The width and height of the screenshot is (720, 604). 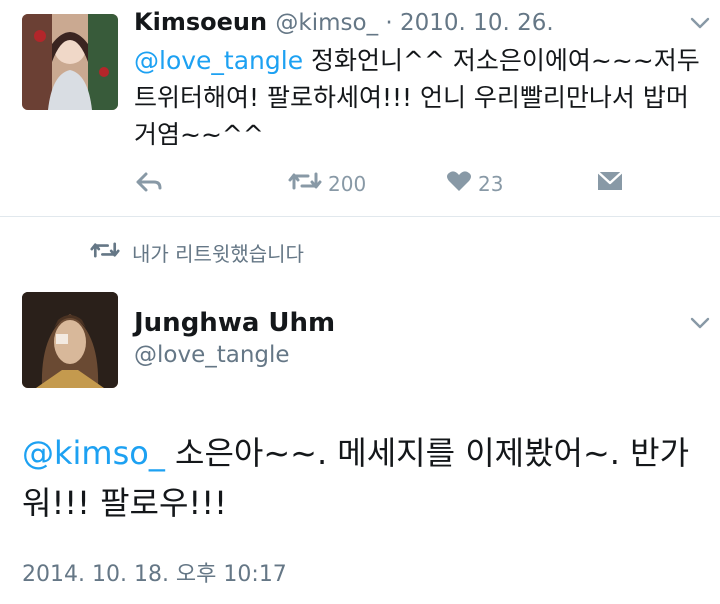 I want to click on display-name: Kimsoeun, so click(x=200, y=22).